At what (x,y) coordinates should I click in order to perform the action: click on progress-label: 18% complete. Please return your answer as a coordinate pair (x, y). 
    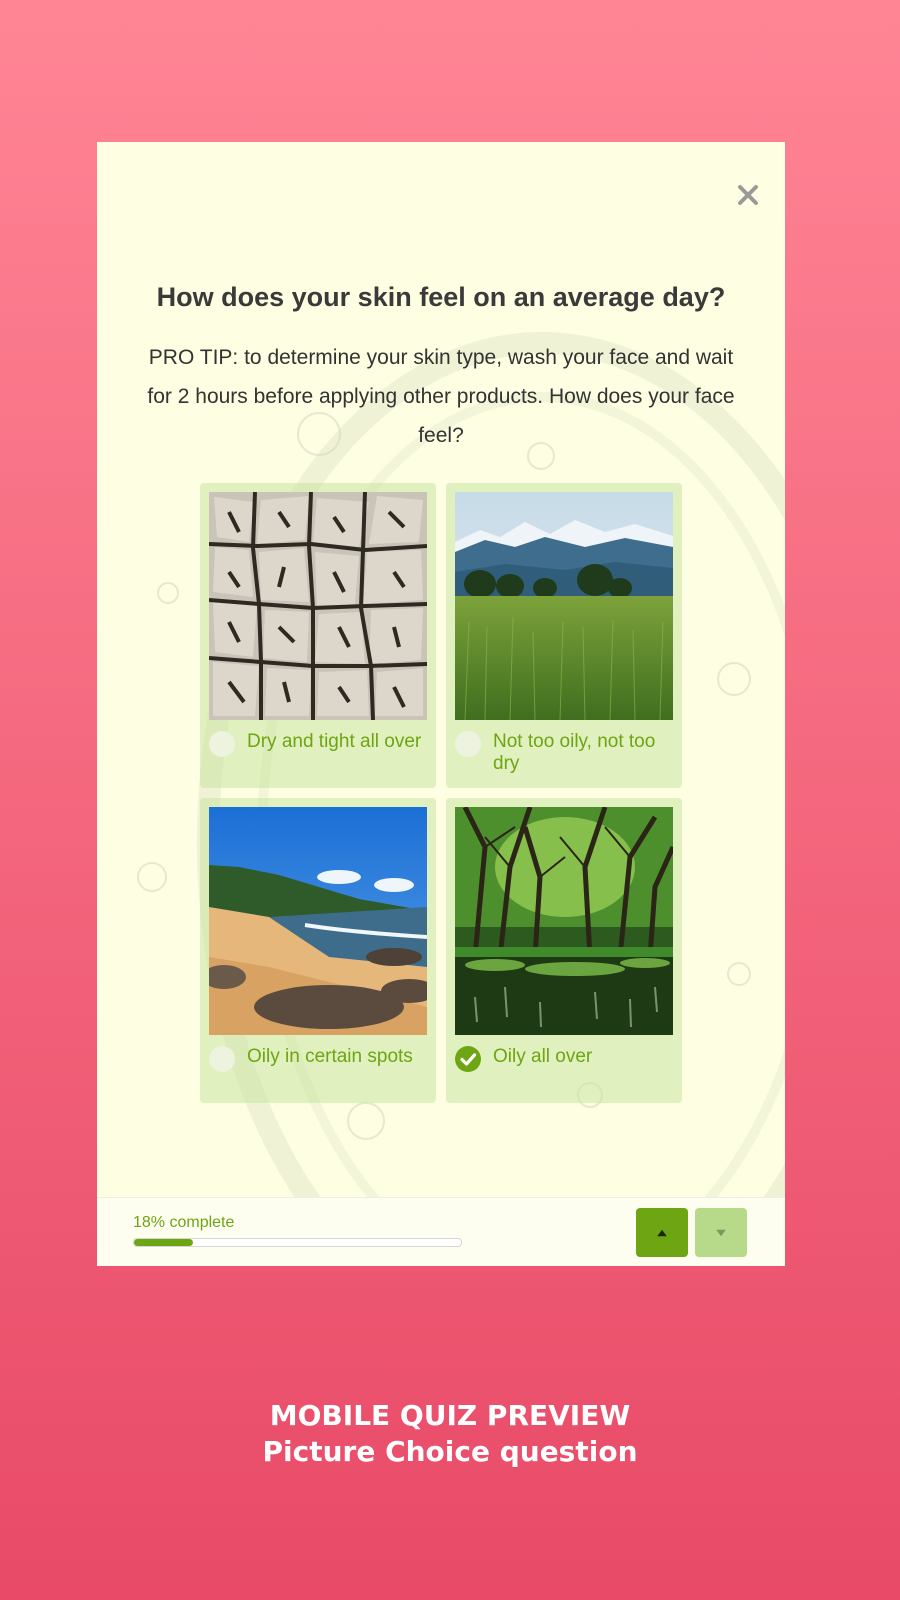
    Looking at the image, I should click on (184, 1222).